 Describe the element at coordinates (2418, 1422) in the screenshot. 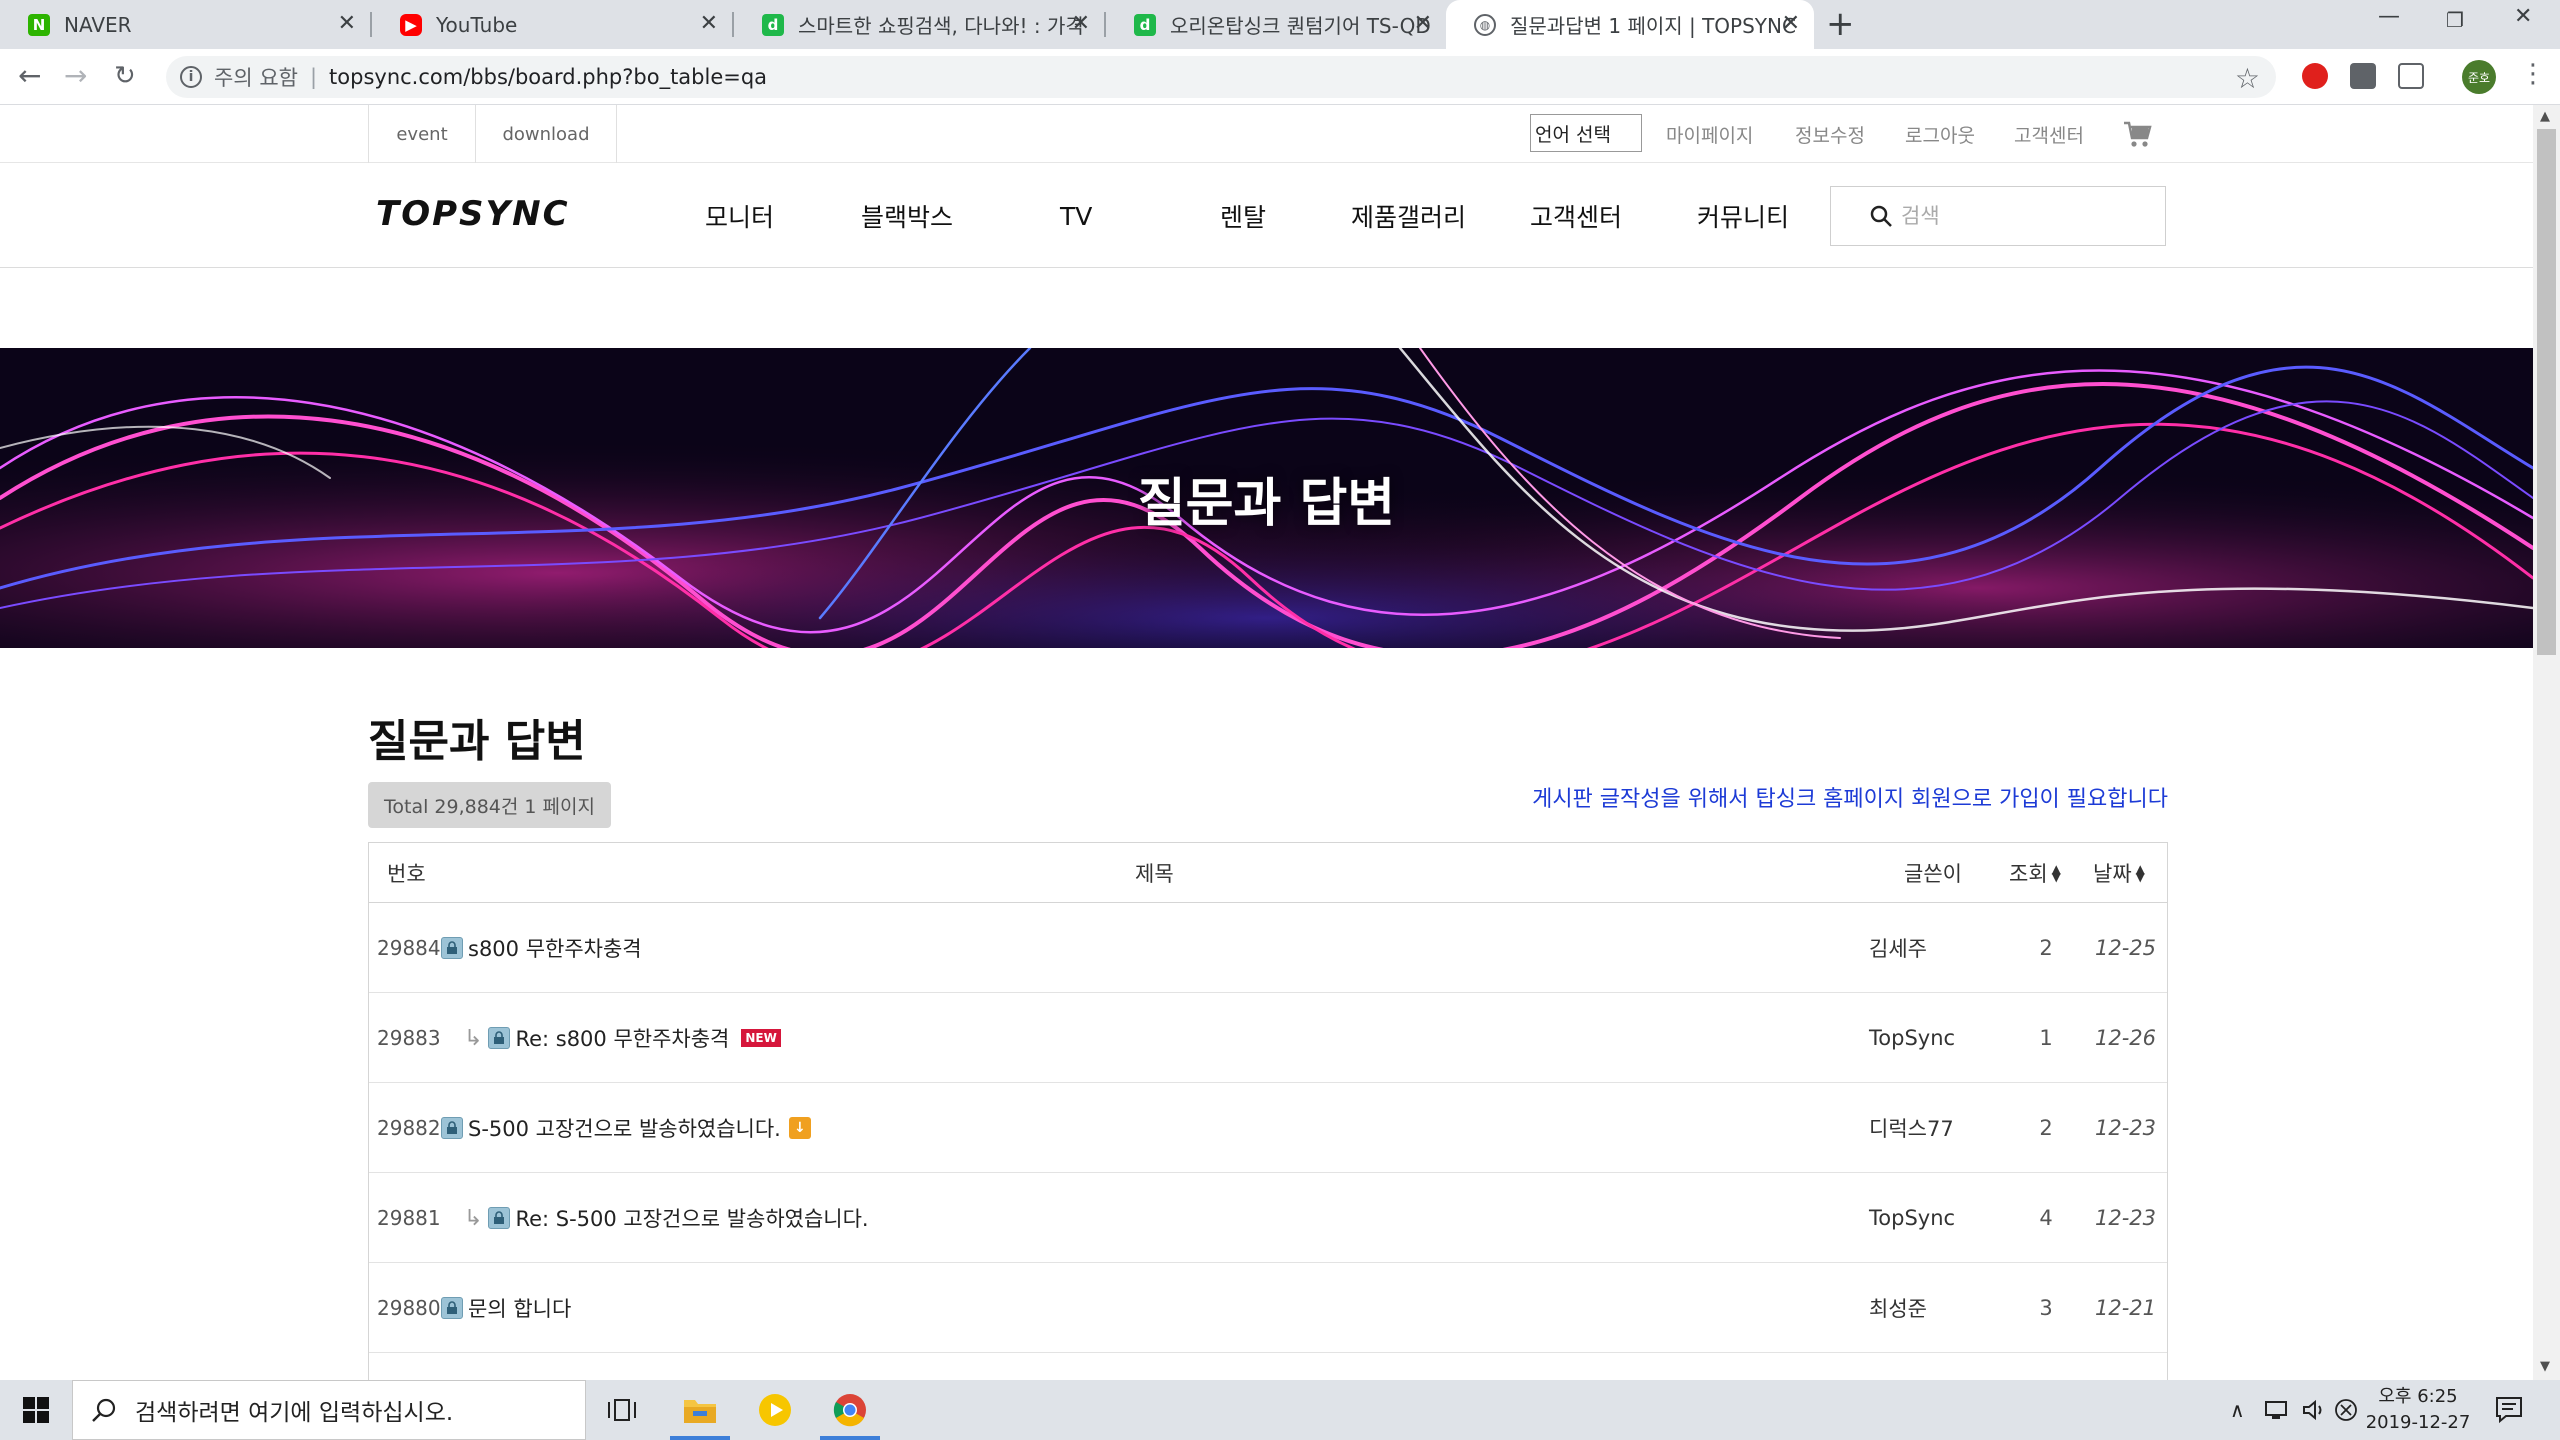

I see `clock-date: 2019-12-27` at that location.